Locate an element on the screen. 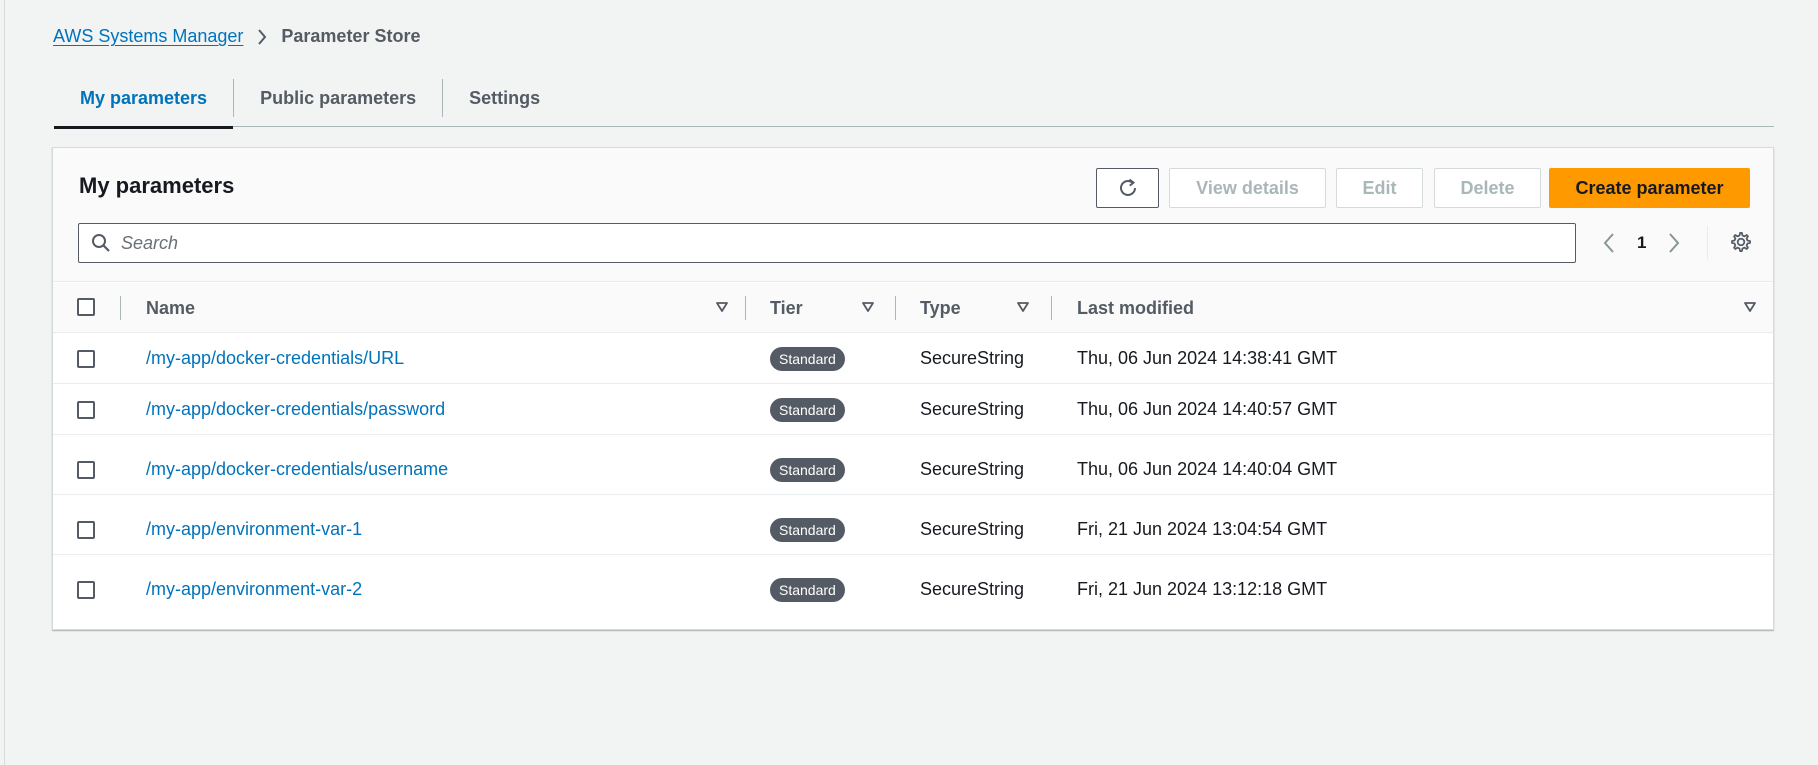 This screenshot has height=765, width=1818. refresh-icon is located at coordinates (1128, 188).